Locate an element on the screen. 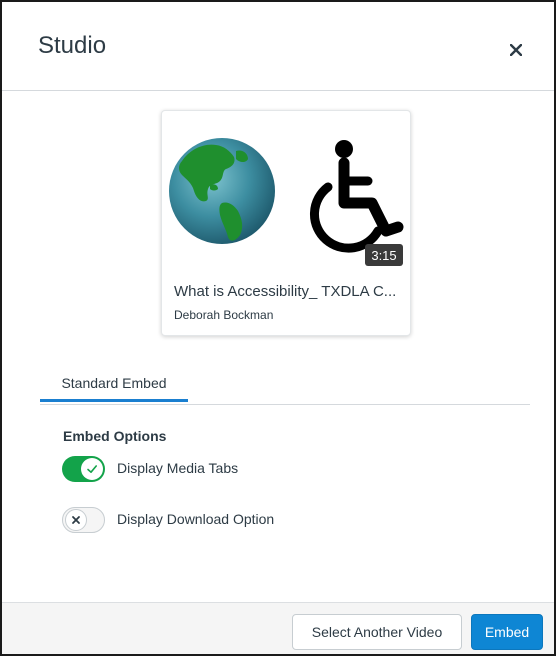 The image size is (556, 656). embed-tabs: Standard Embed is located at coordinates (285, 383).